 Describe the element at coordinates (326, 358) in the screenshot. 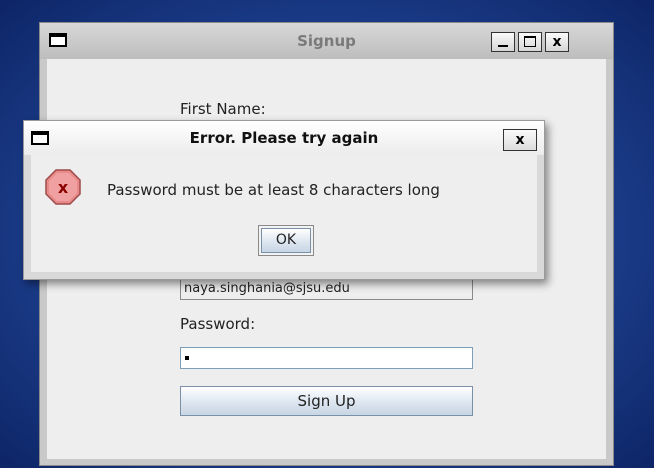

I see `password-field` at that location.